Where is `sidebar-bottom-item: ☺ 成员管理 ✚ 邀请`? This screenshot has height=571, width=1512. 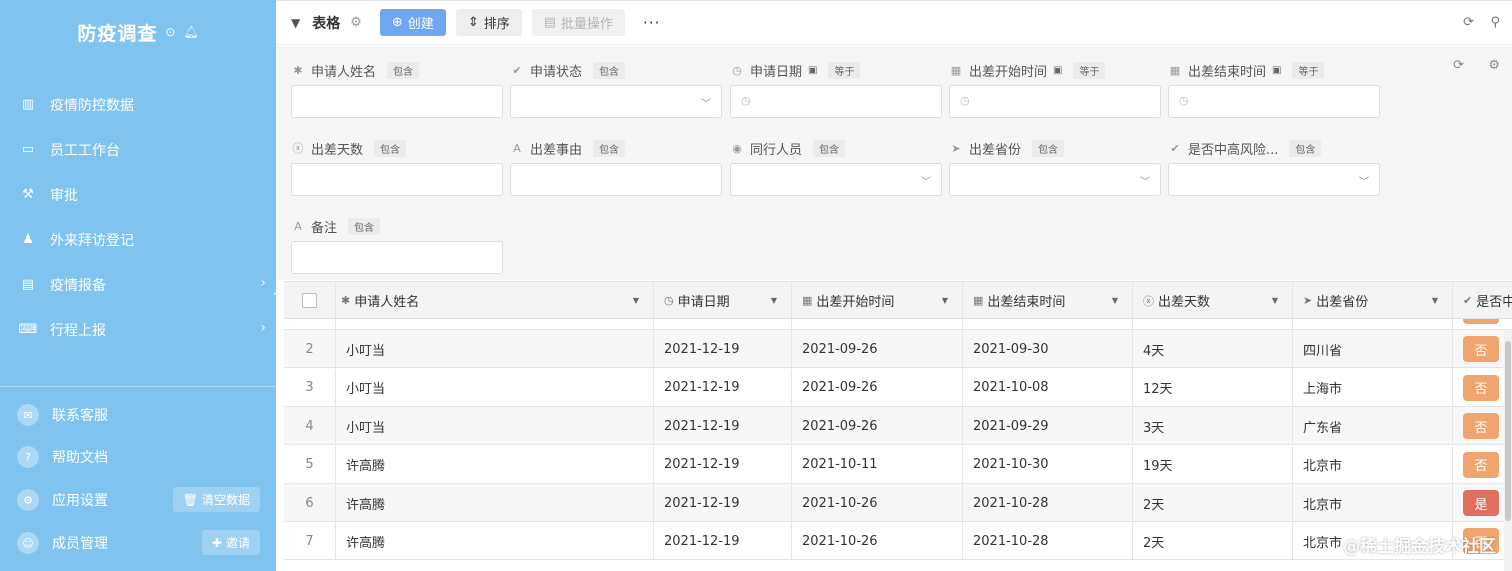 sidebar-bottom-item: ☺ 成员管理 ✚ 邀请 is located at coordinates (138, 543).